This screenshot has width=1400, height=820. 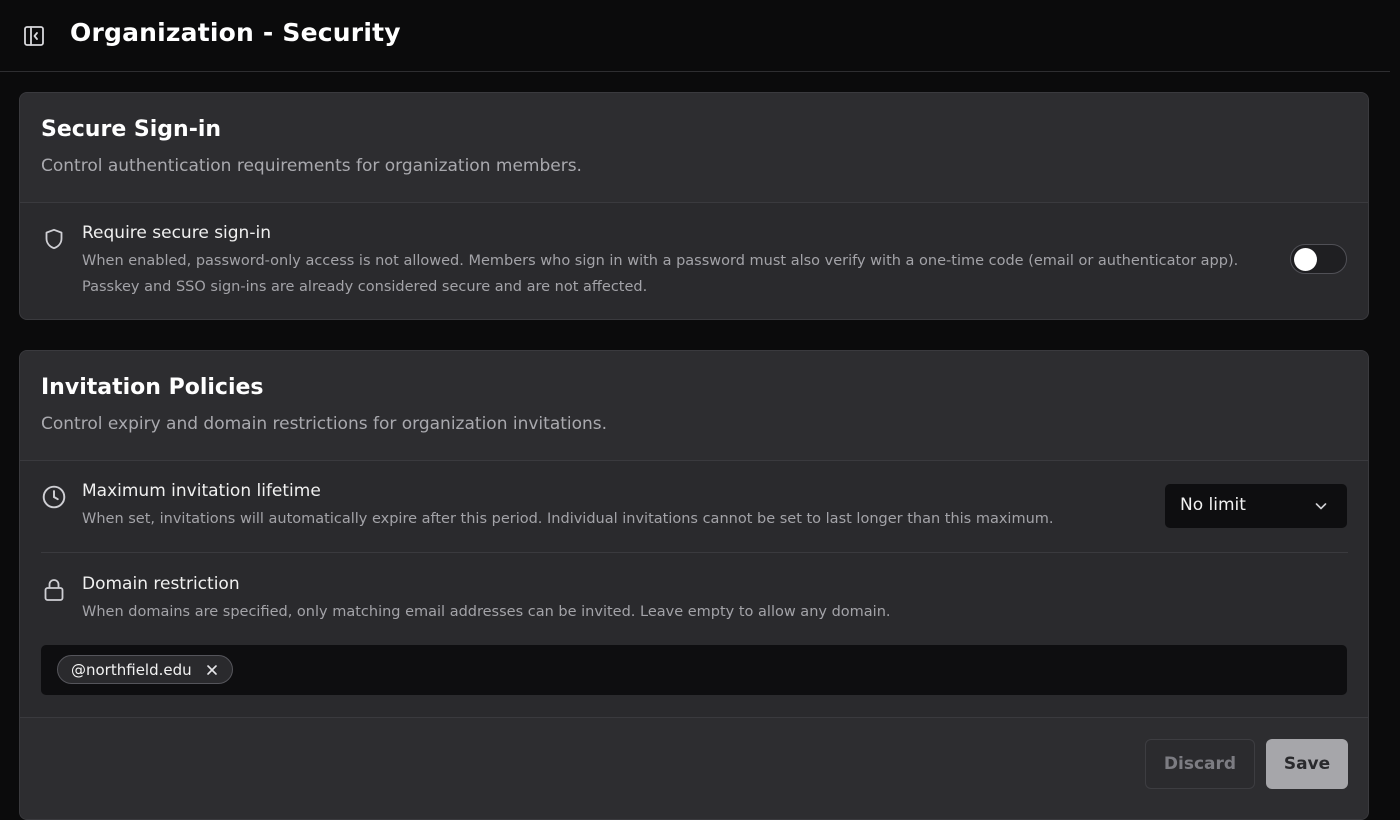 What do you see at coordinates (1318, 259) in the screenshot?
I see `require-secure-signin-toggle` at bounding box center [1318, 259].